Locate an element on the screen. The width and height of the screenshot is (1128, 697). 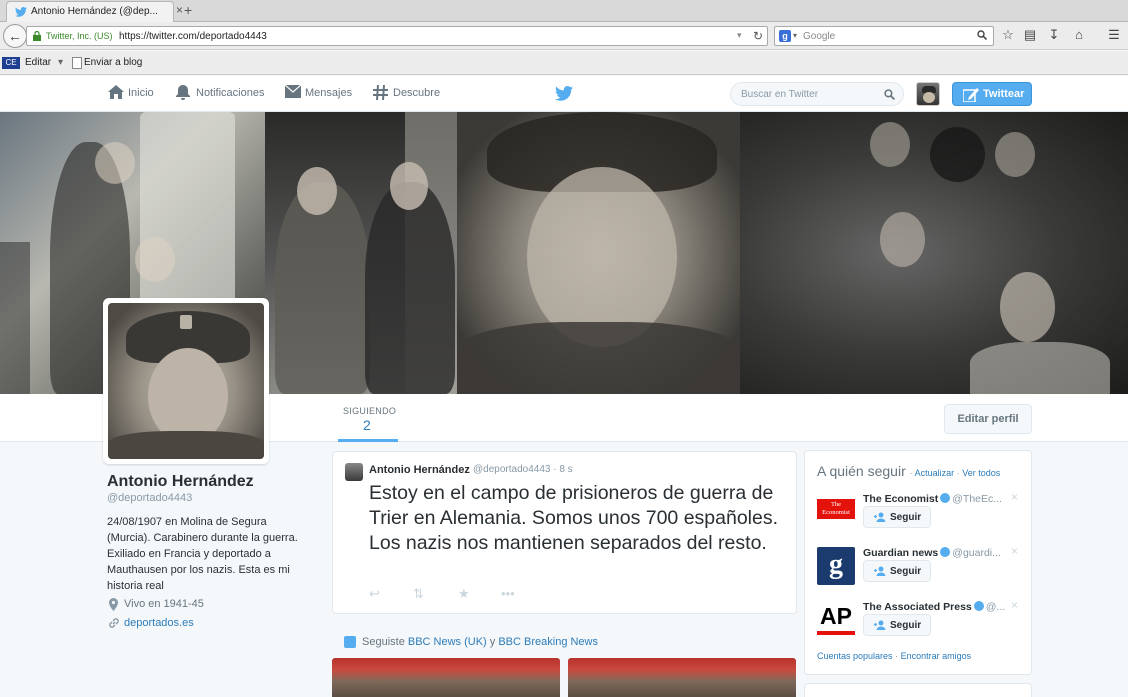
tweet-button-label: Twittear is located at coordinates (1004, 94).